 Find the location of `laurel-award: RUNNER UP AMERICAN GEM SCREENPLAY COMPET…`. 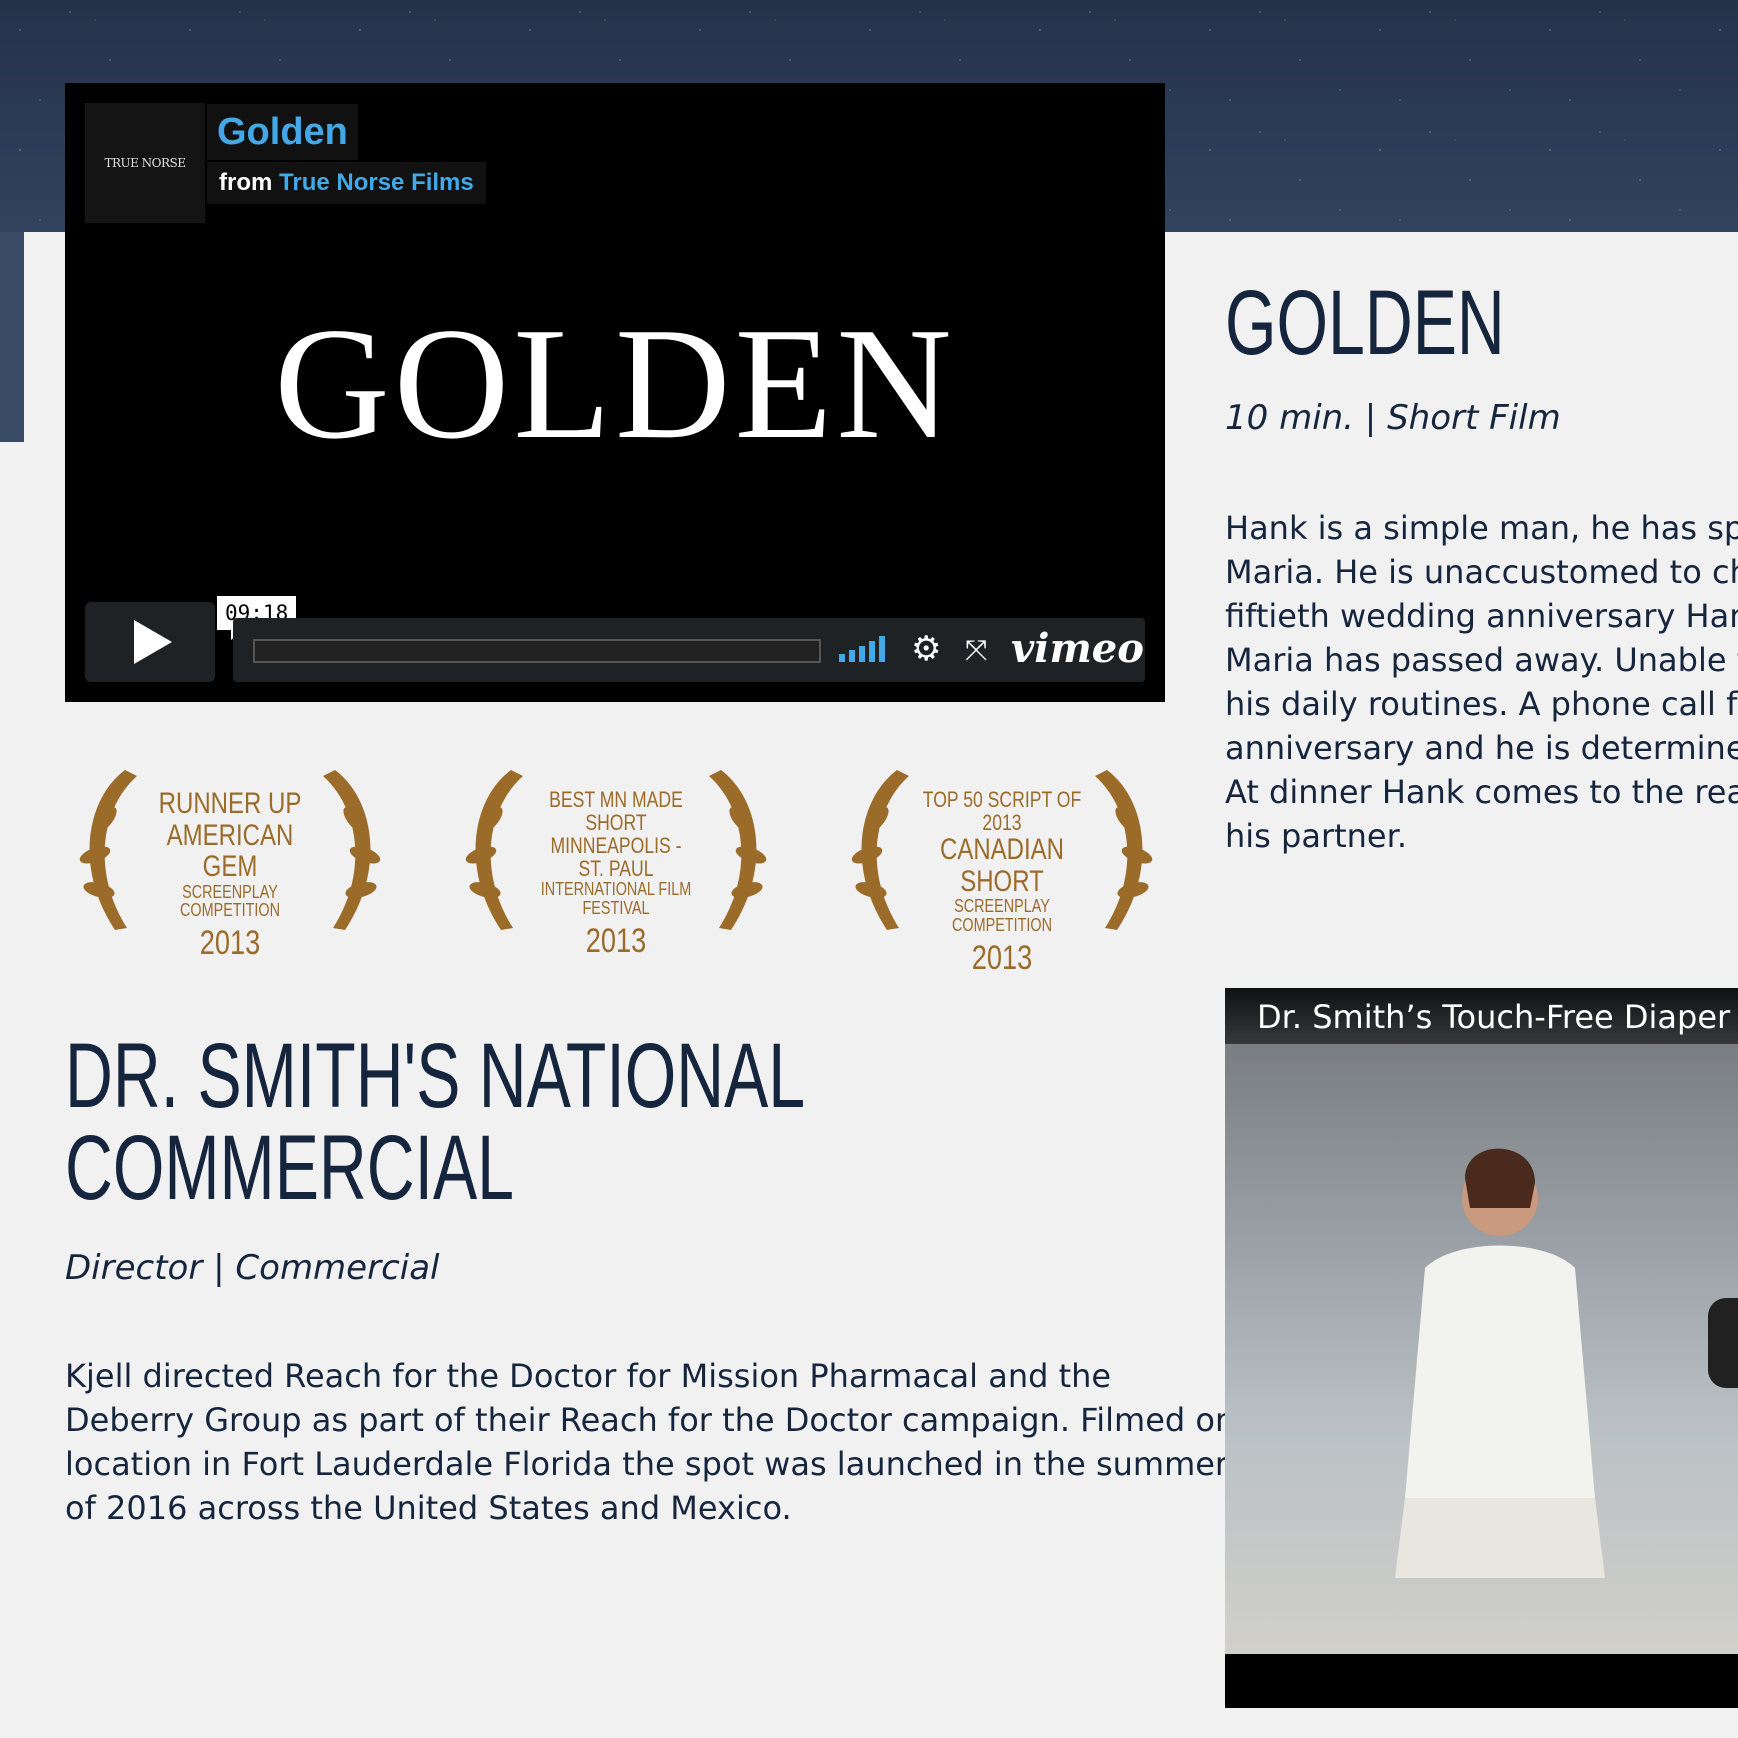

laurel-award: RUNNER UP AMERICAN GEM SCREENPLAY COMPET… is located at coordinates (230, 860).